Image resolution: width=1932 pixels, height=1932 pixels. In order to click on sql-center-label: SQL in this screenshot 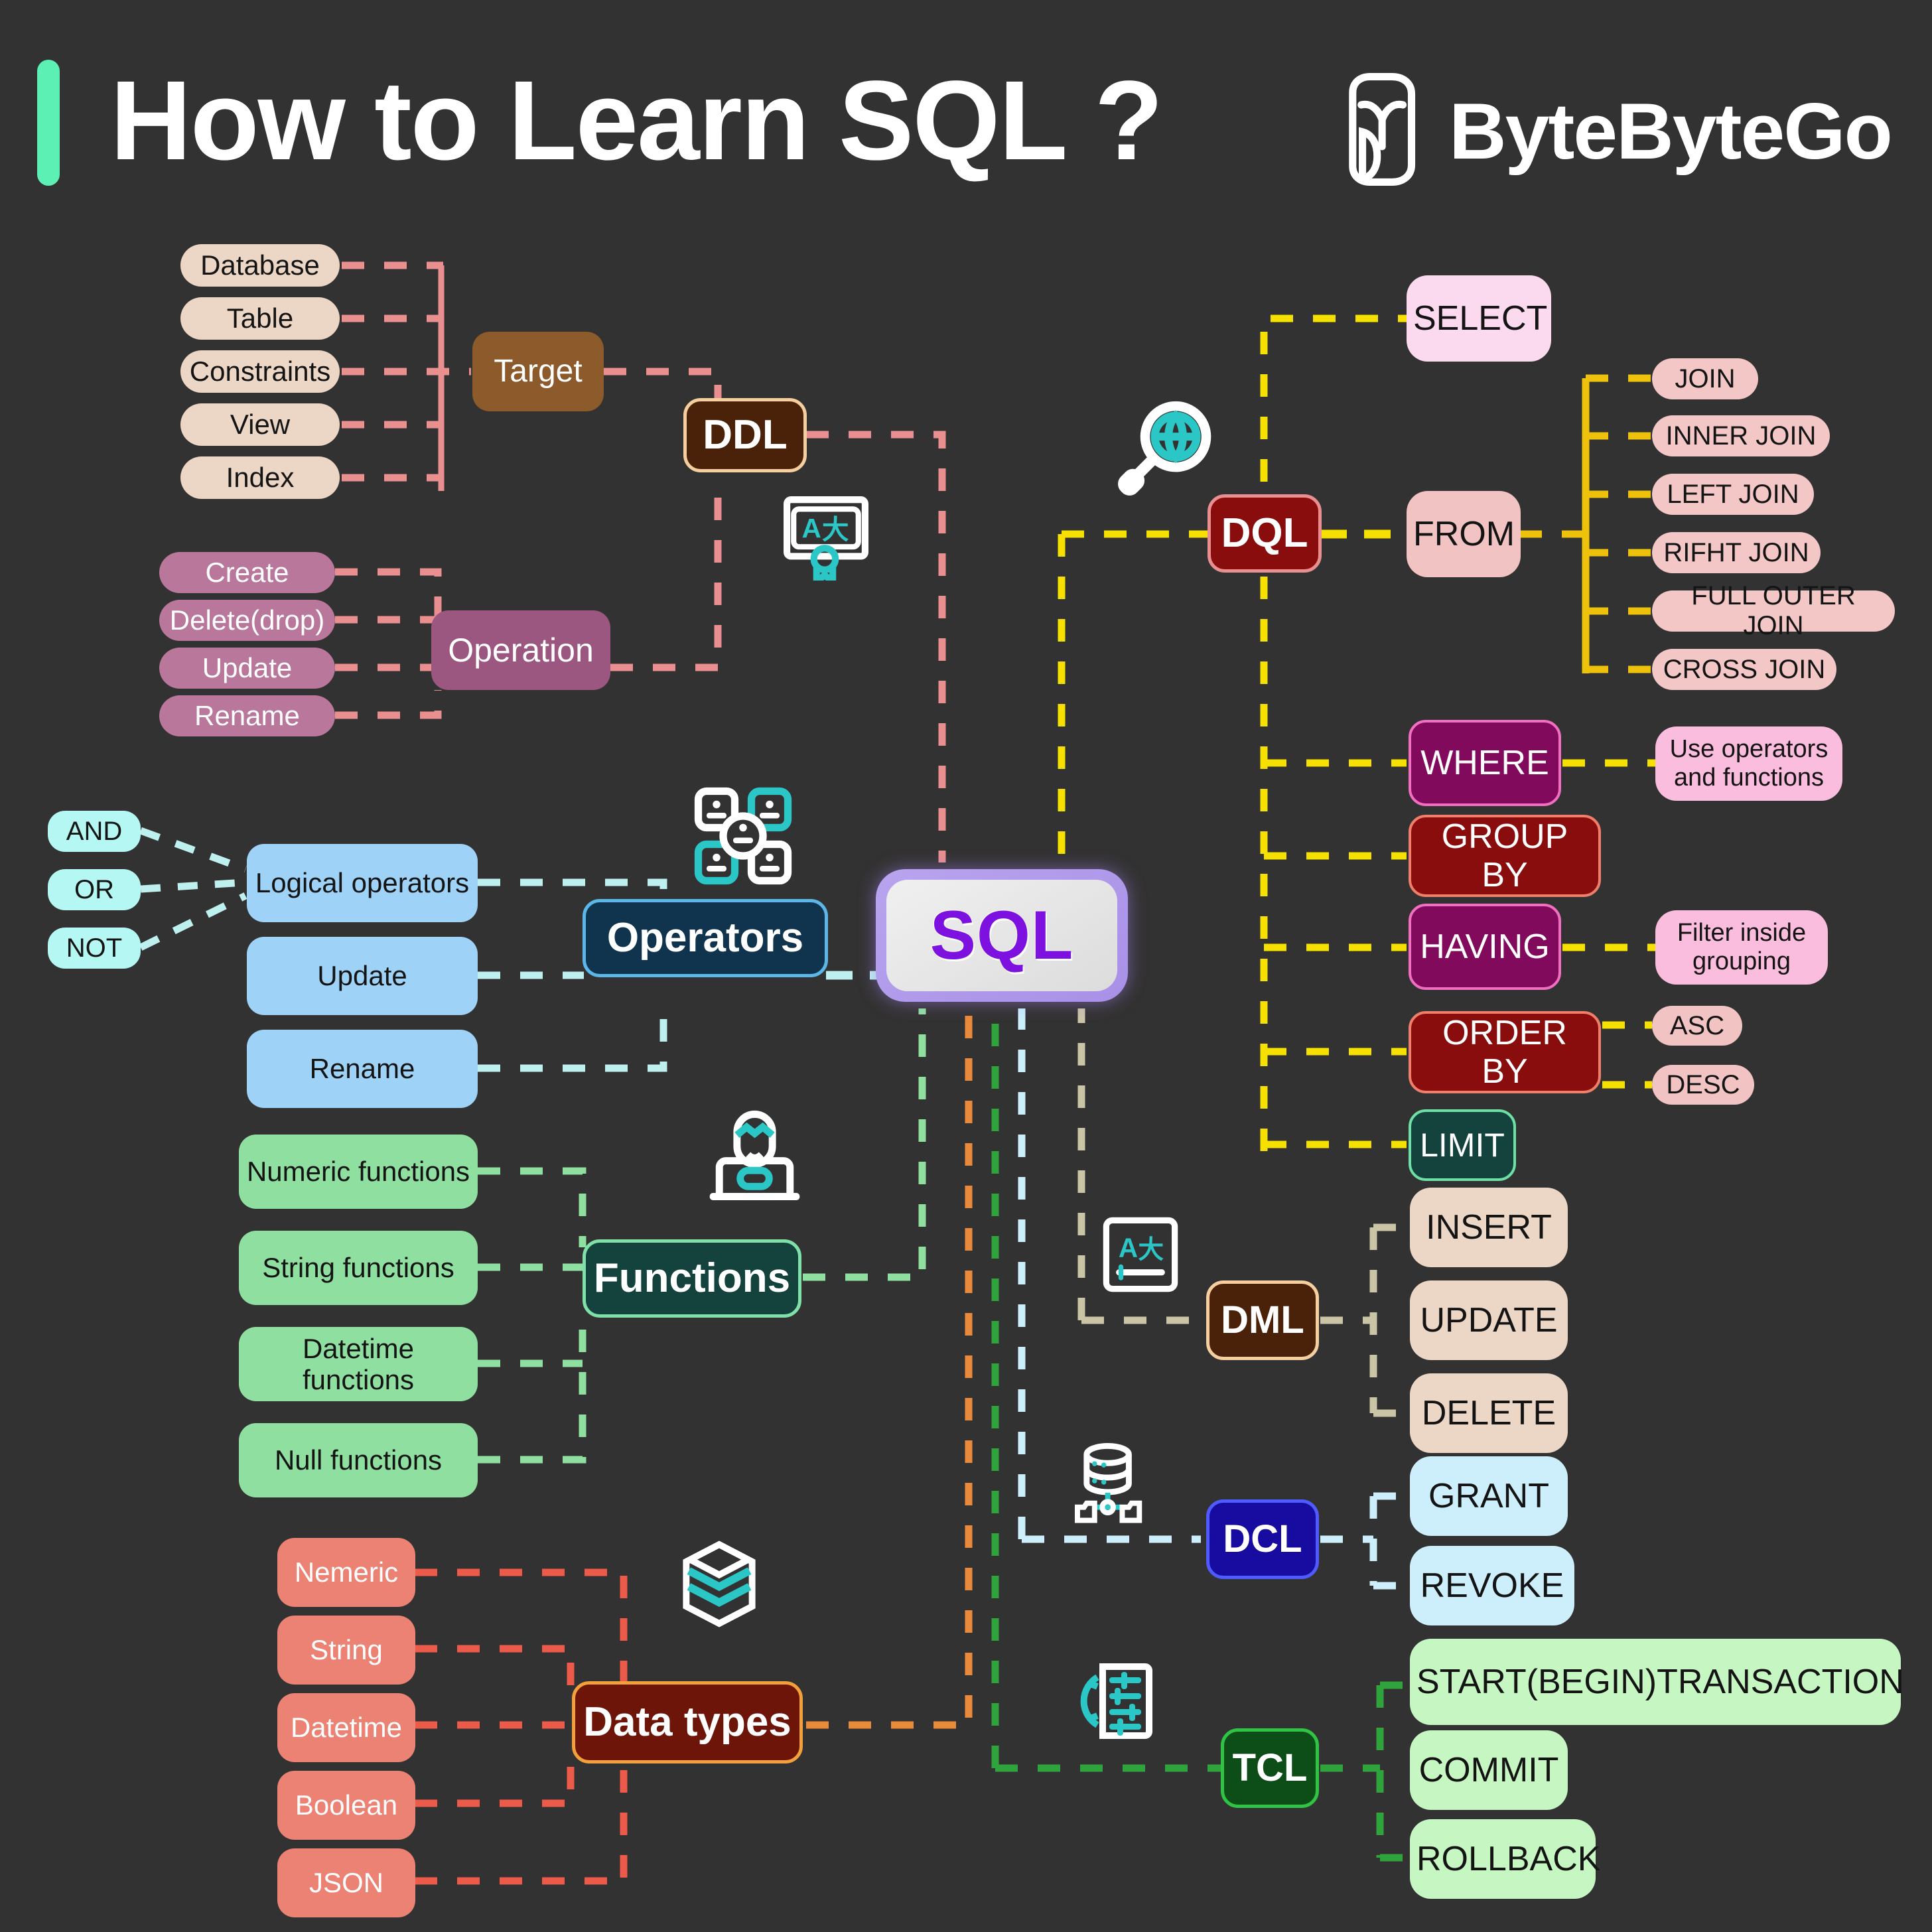, I will do `click(1002, 935)`.